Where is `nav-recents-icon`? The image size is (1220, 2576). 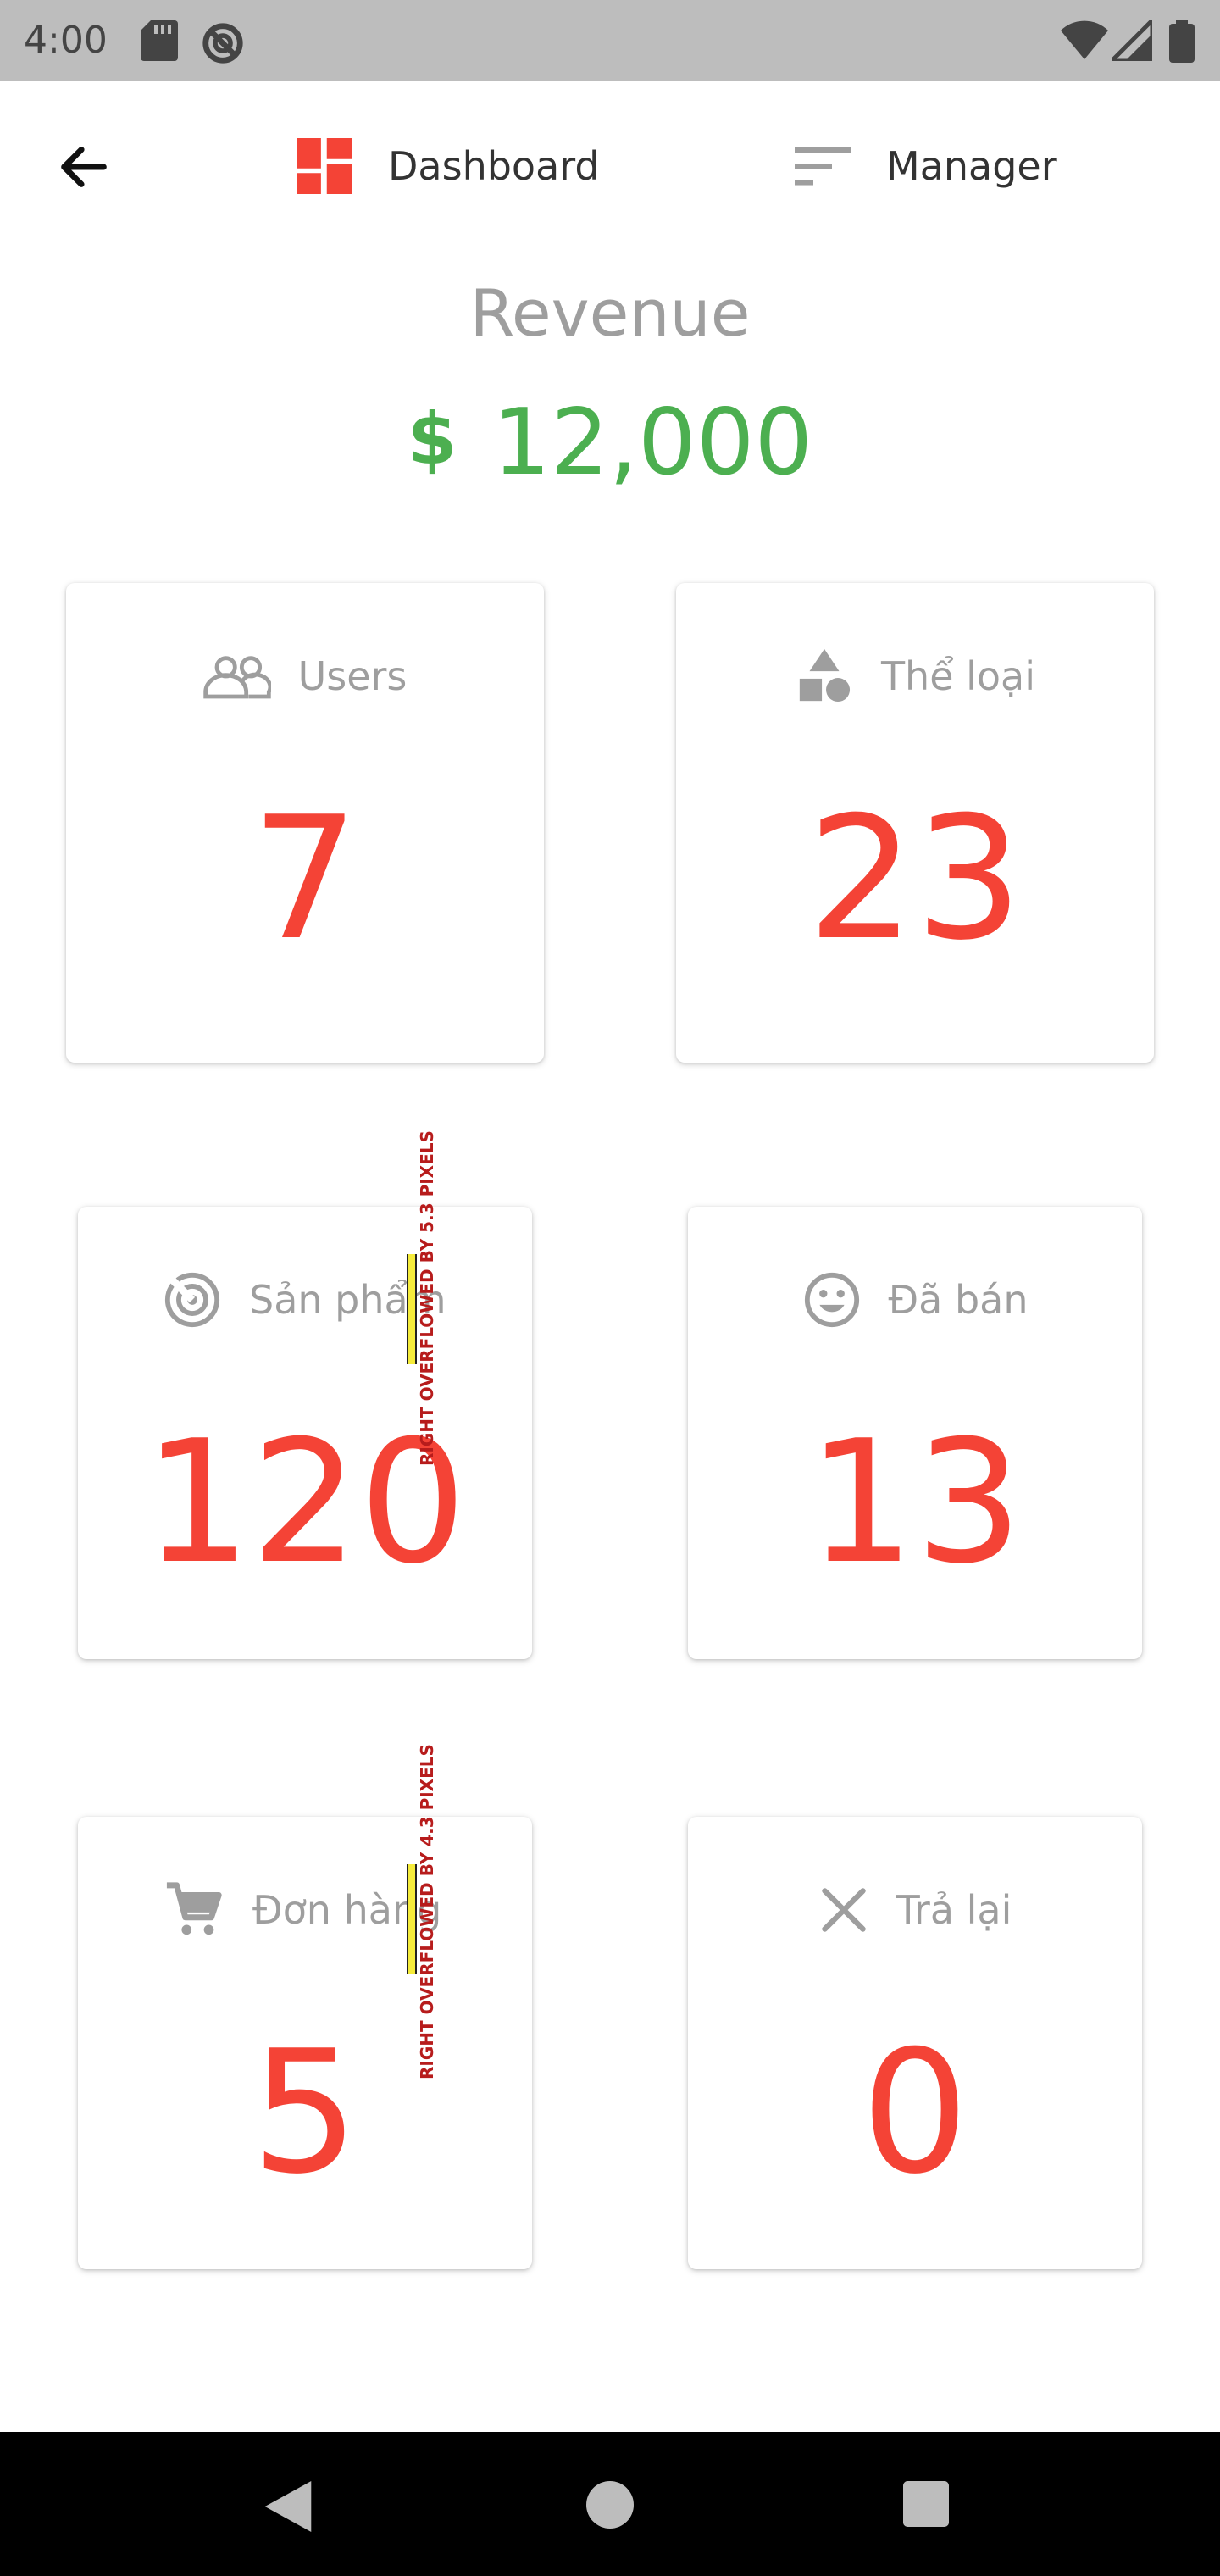
nav-recents-icon is located at coordinates (926, 2504).